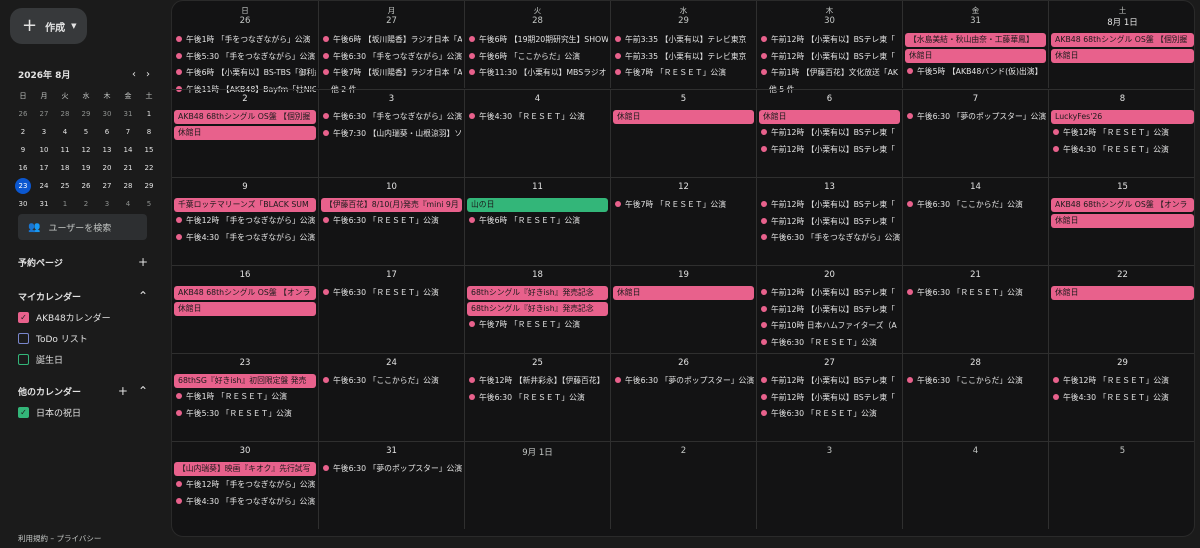 The image size is (1200, 548). I want to click on create-button: + 作成 ▼, so click(48, 26).